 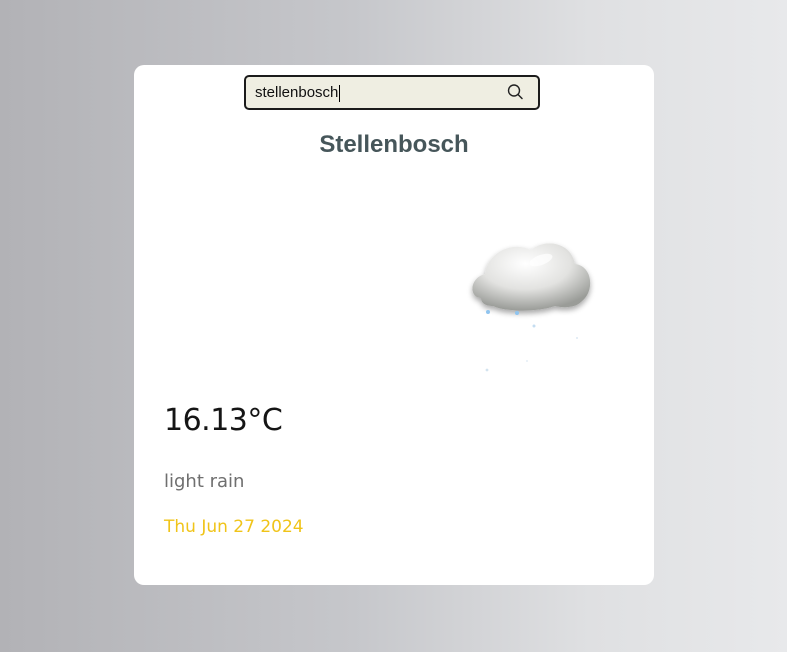 I want to click on city-name: Stellenbosch, so click(x=394, y=144).